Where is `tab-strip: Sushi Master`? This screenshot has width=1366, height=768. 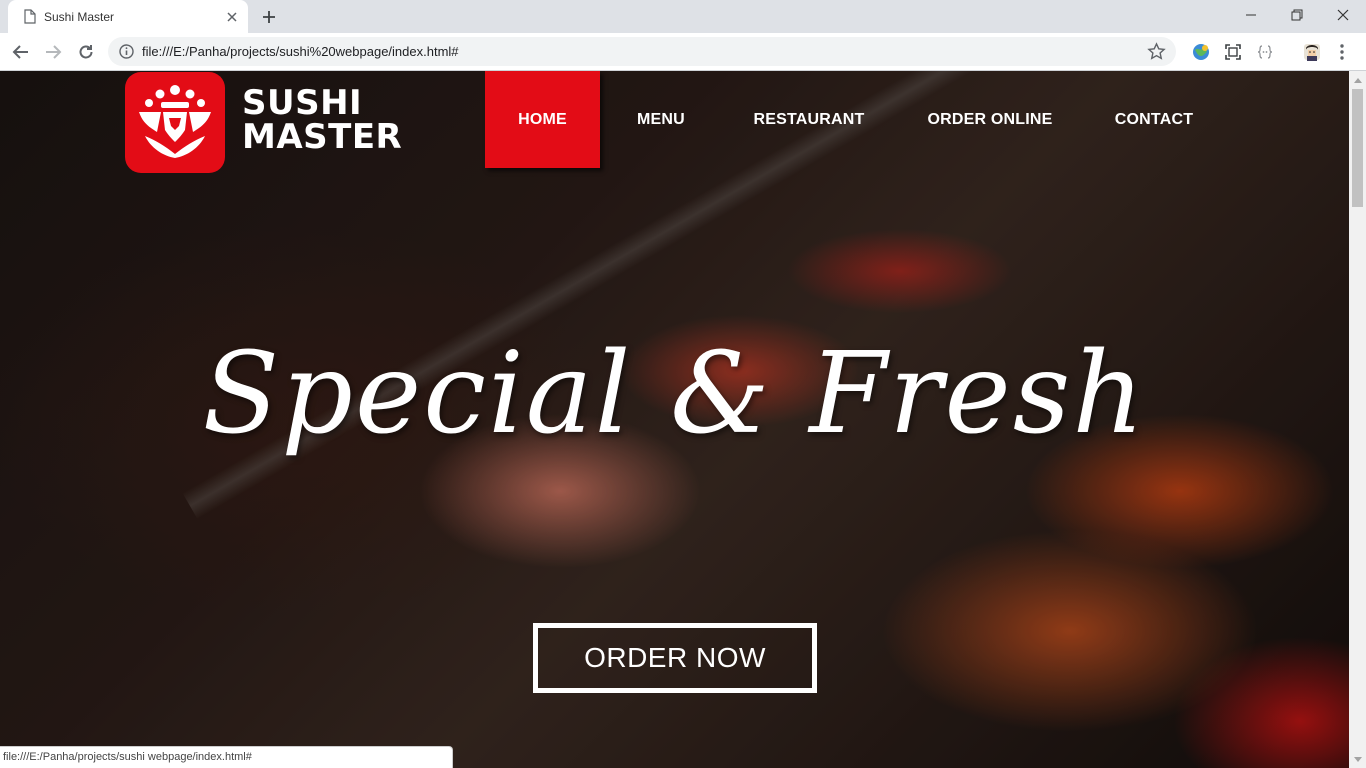
tab-strip: Sushi Master is located at coordinates (683, 16).